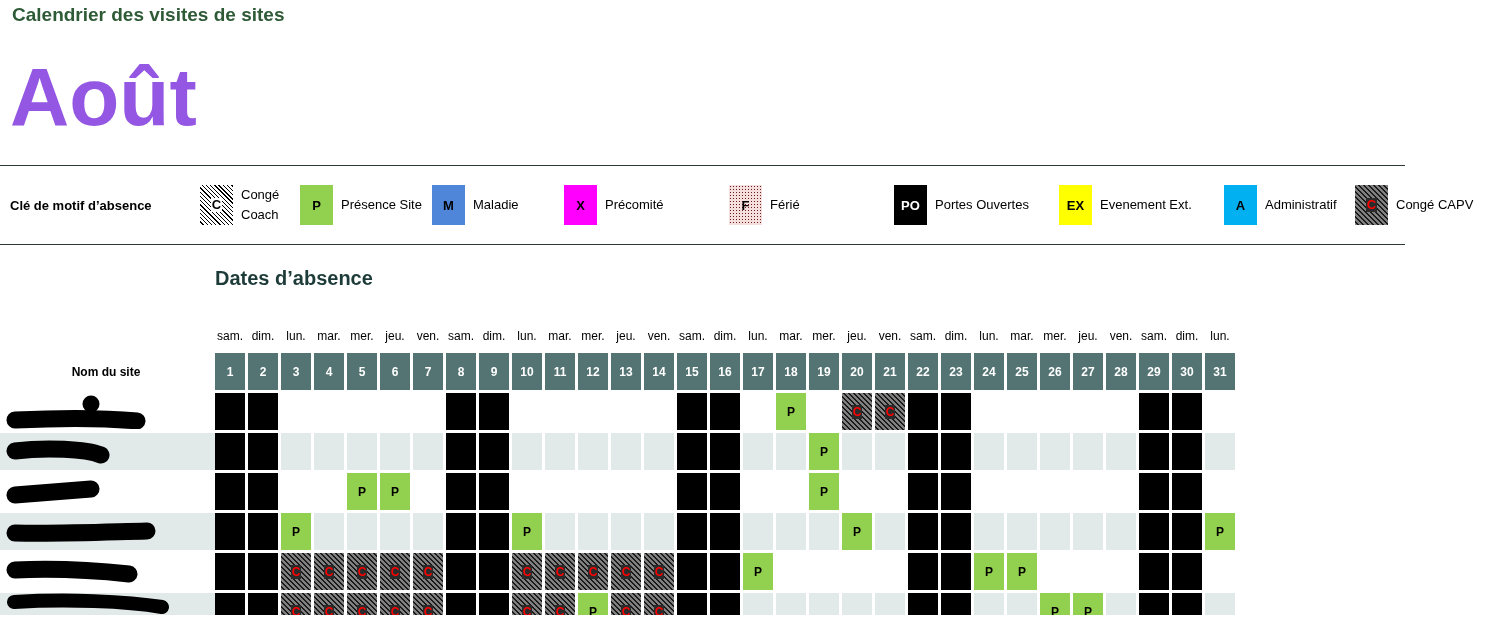 The image size is (1496, 625). Describe the element at coordinates (395, 371) in the screenshot. I see `day-header: 6` at that location.